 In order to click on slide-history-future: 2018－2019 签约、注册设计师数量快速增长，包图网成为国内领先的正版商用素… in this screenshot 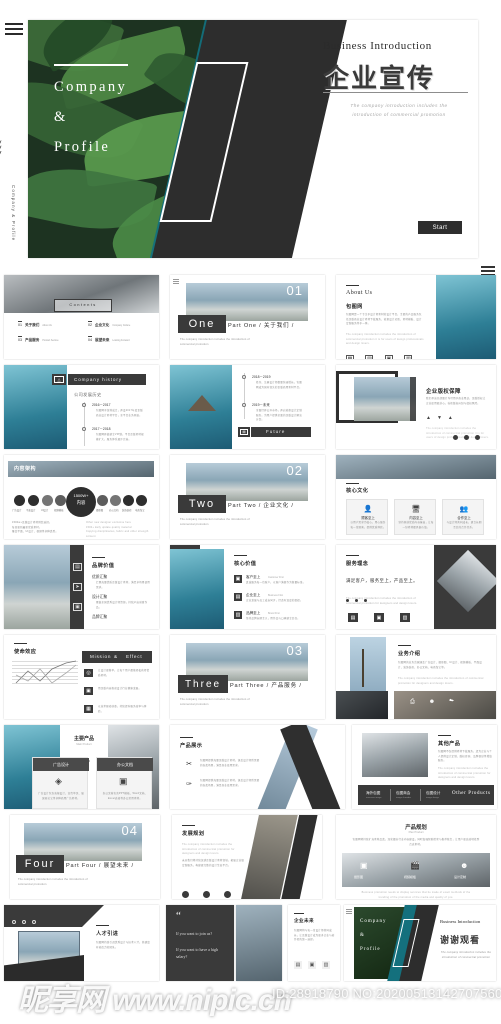, I will do `click(247, 407)`.